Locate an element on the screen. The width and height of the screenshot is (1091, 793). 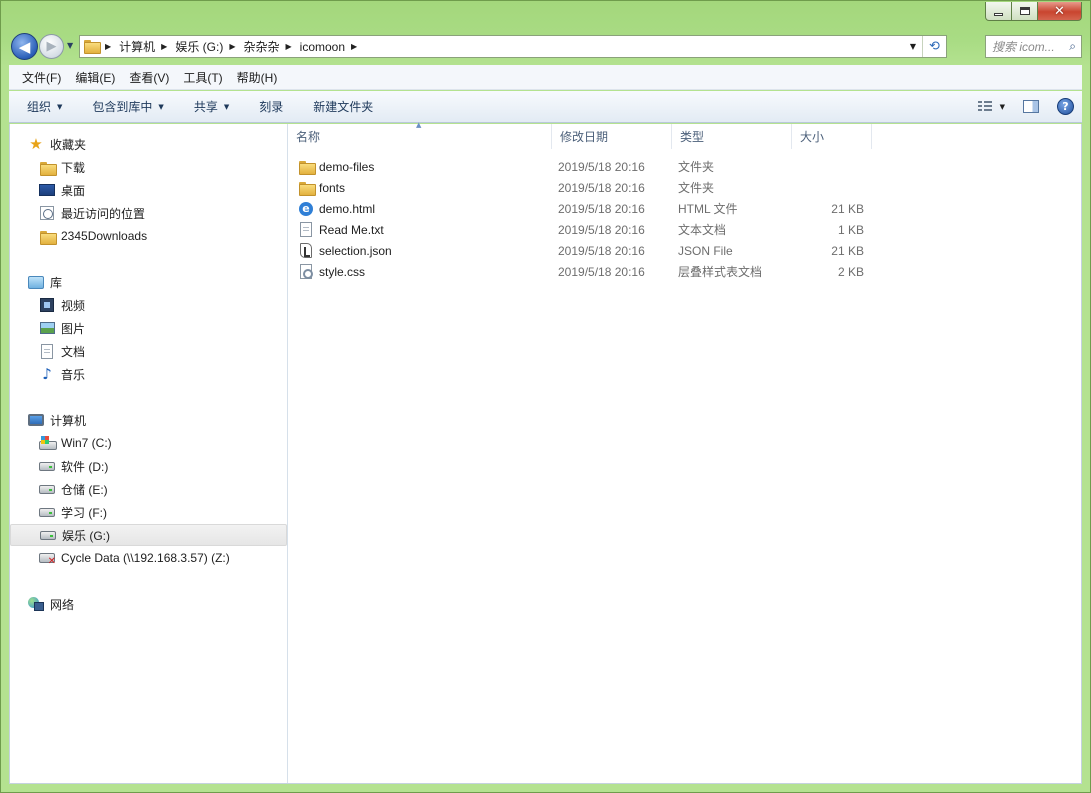
menu-file: 文件(F) is located at coordinates (41, 77).